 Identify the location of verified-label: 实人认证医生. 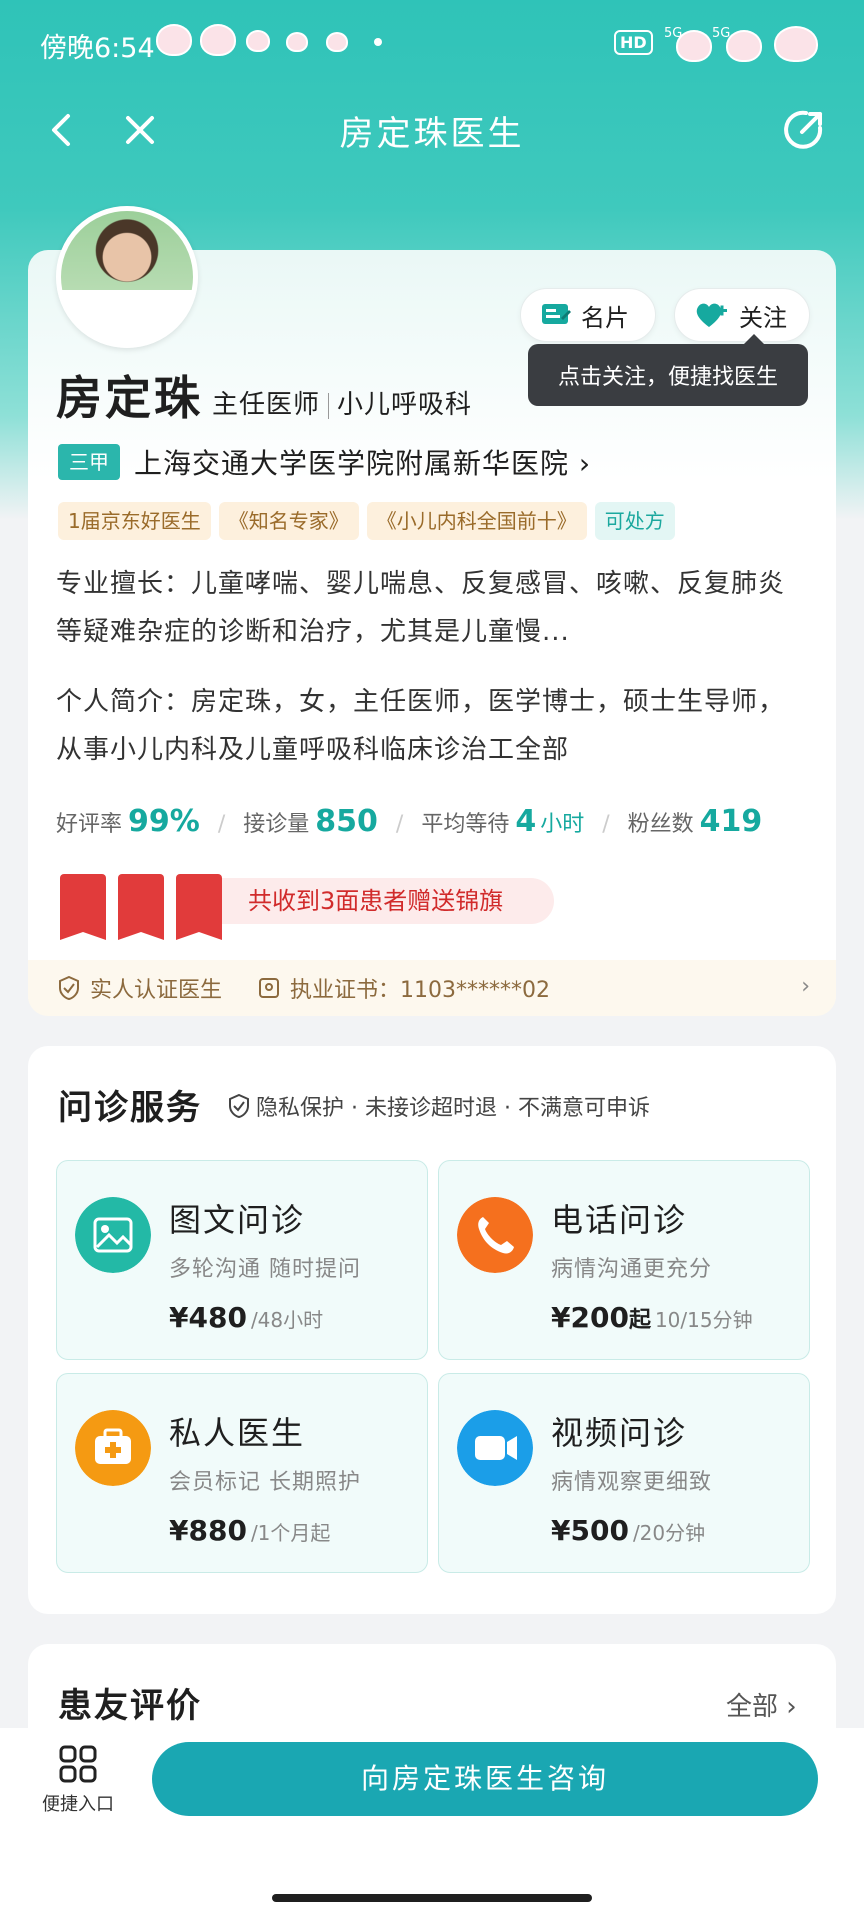
(156, 990).